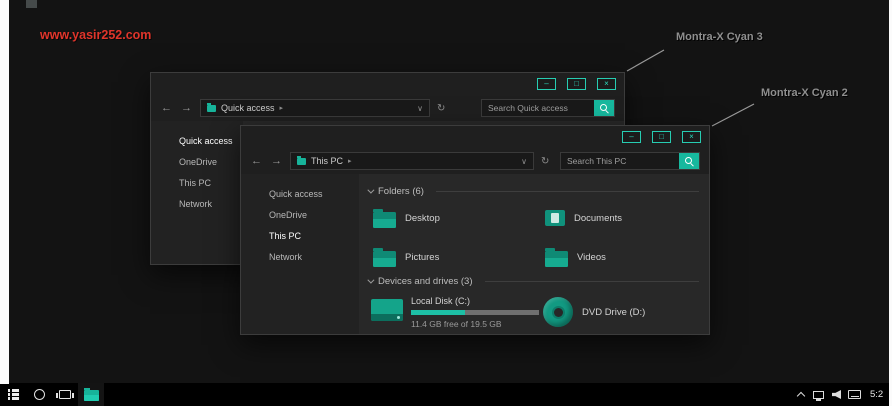 The width and height of the screenshot is (892, 406). I want to click on cortana-button, so click(39, 394).